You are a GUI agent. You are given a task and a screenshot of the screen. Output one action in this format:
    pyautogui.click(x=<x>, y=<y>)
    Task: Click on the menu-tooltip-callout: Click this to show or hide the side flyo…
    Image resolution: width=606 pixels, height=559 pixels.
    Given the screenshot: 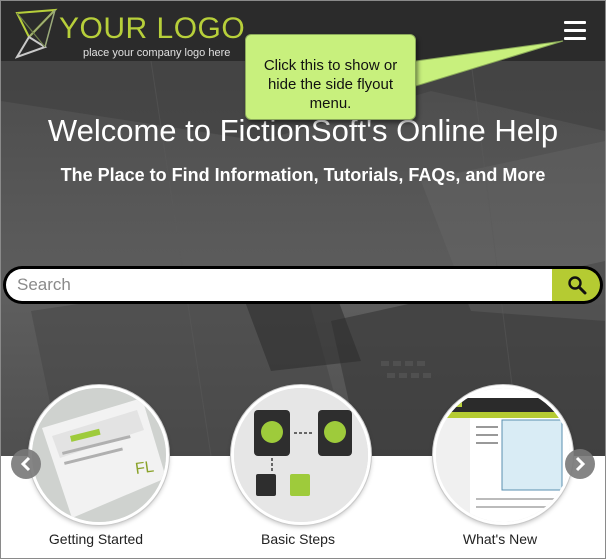 What is the action you would take?
    pyautogui.click(x=330, y=77)
    